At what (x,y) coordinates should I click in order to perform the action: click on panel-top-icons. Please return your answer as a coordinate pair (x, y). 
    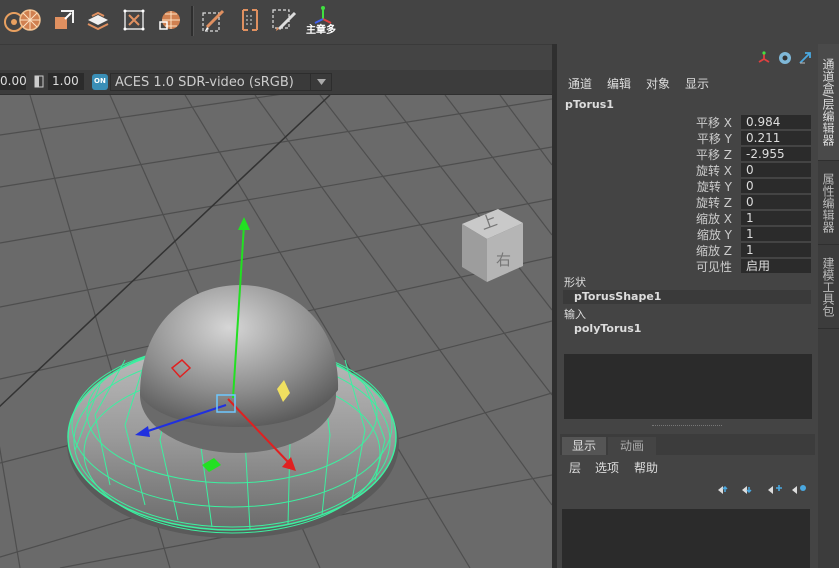
    Looking at the image, I should click on (784, 59).